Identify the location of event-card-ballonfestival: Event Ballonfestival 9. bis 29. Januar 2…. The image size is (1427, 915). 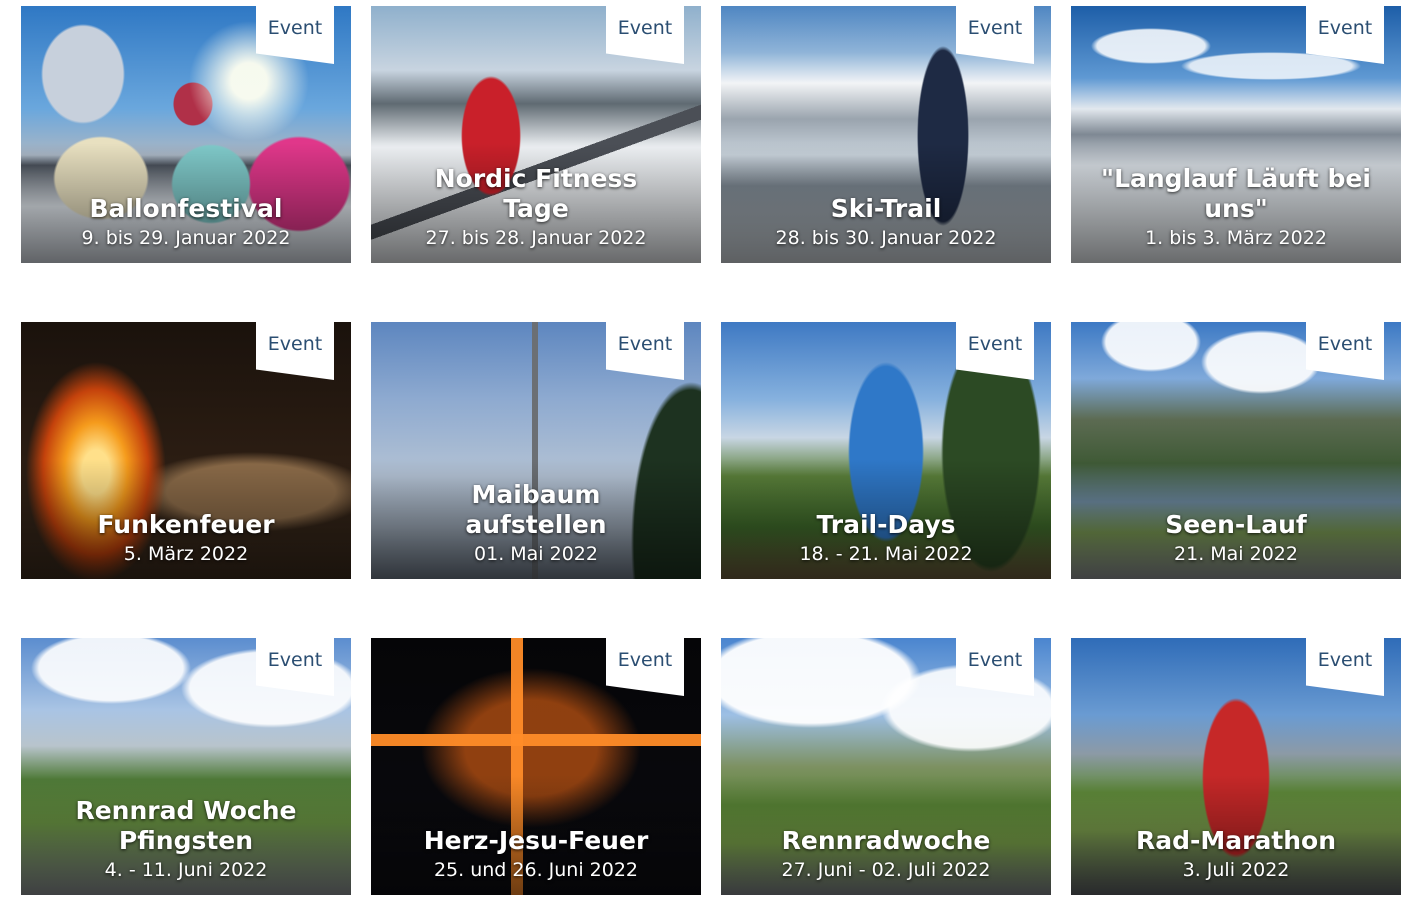
(186, 134).